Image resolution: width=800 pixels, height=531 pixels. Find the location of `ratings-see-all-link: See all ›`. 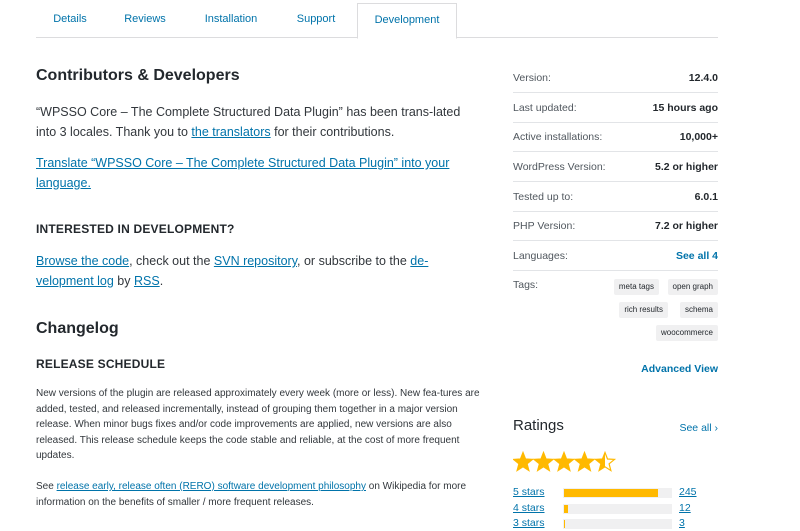

ratings-see-all-link: See all › is located at coordinates (698, 428).